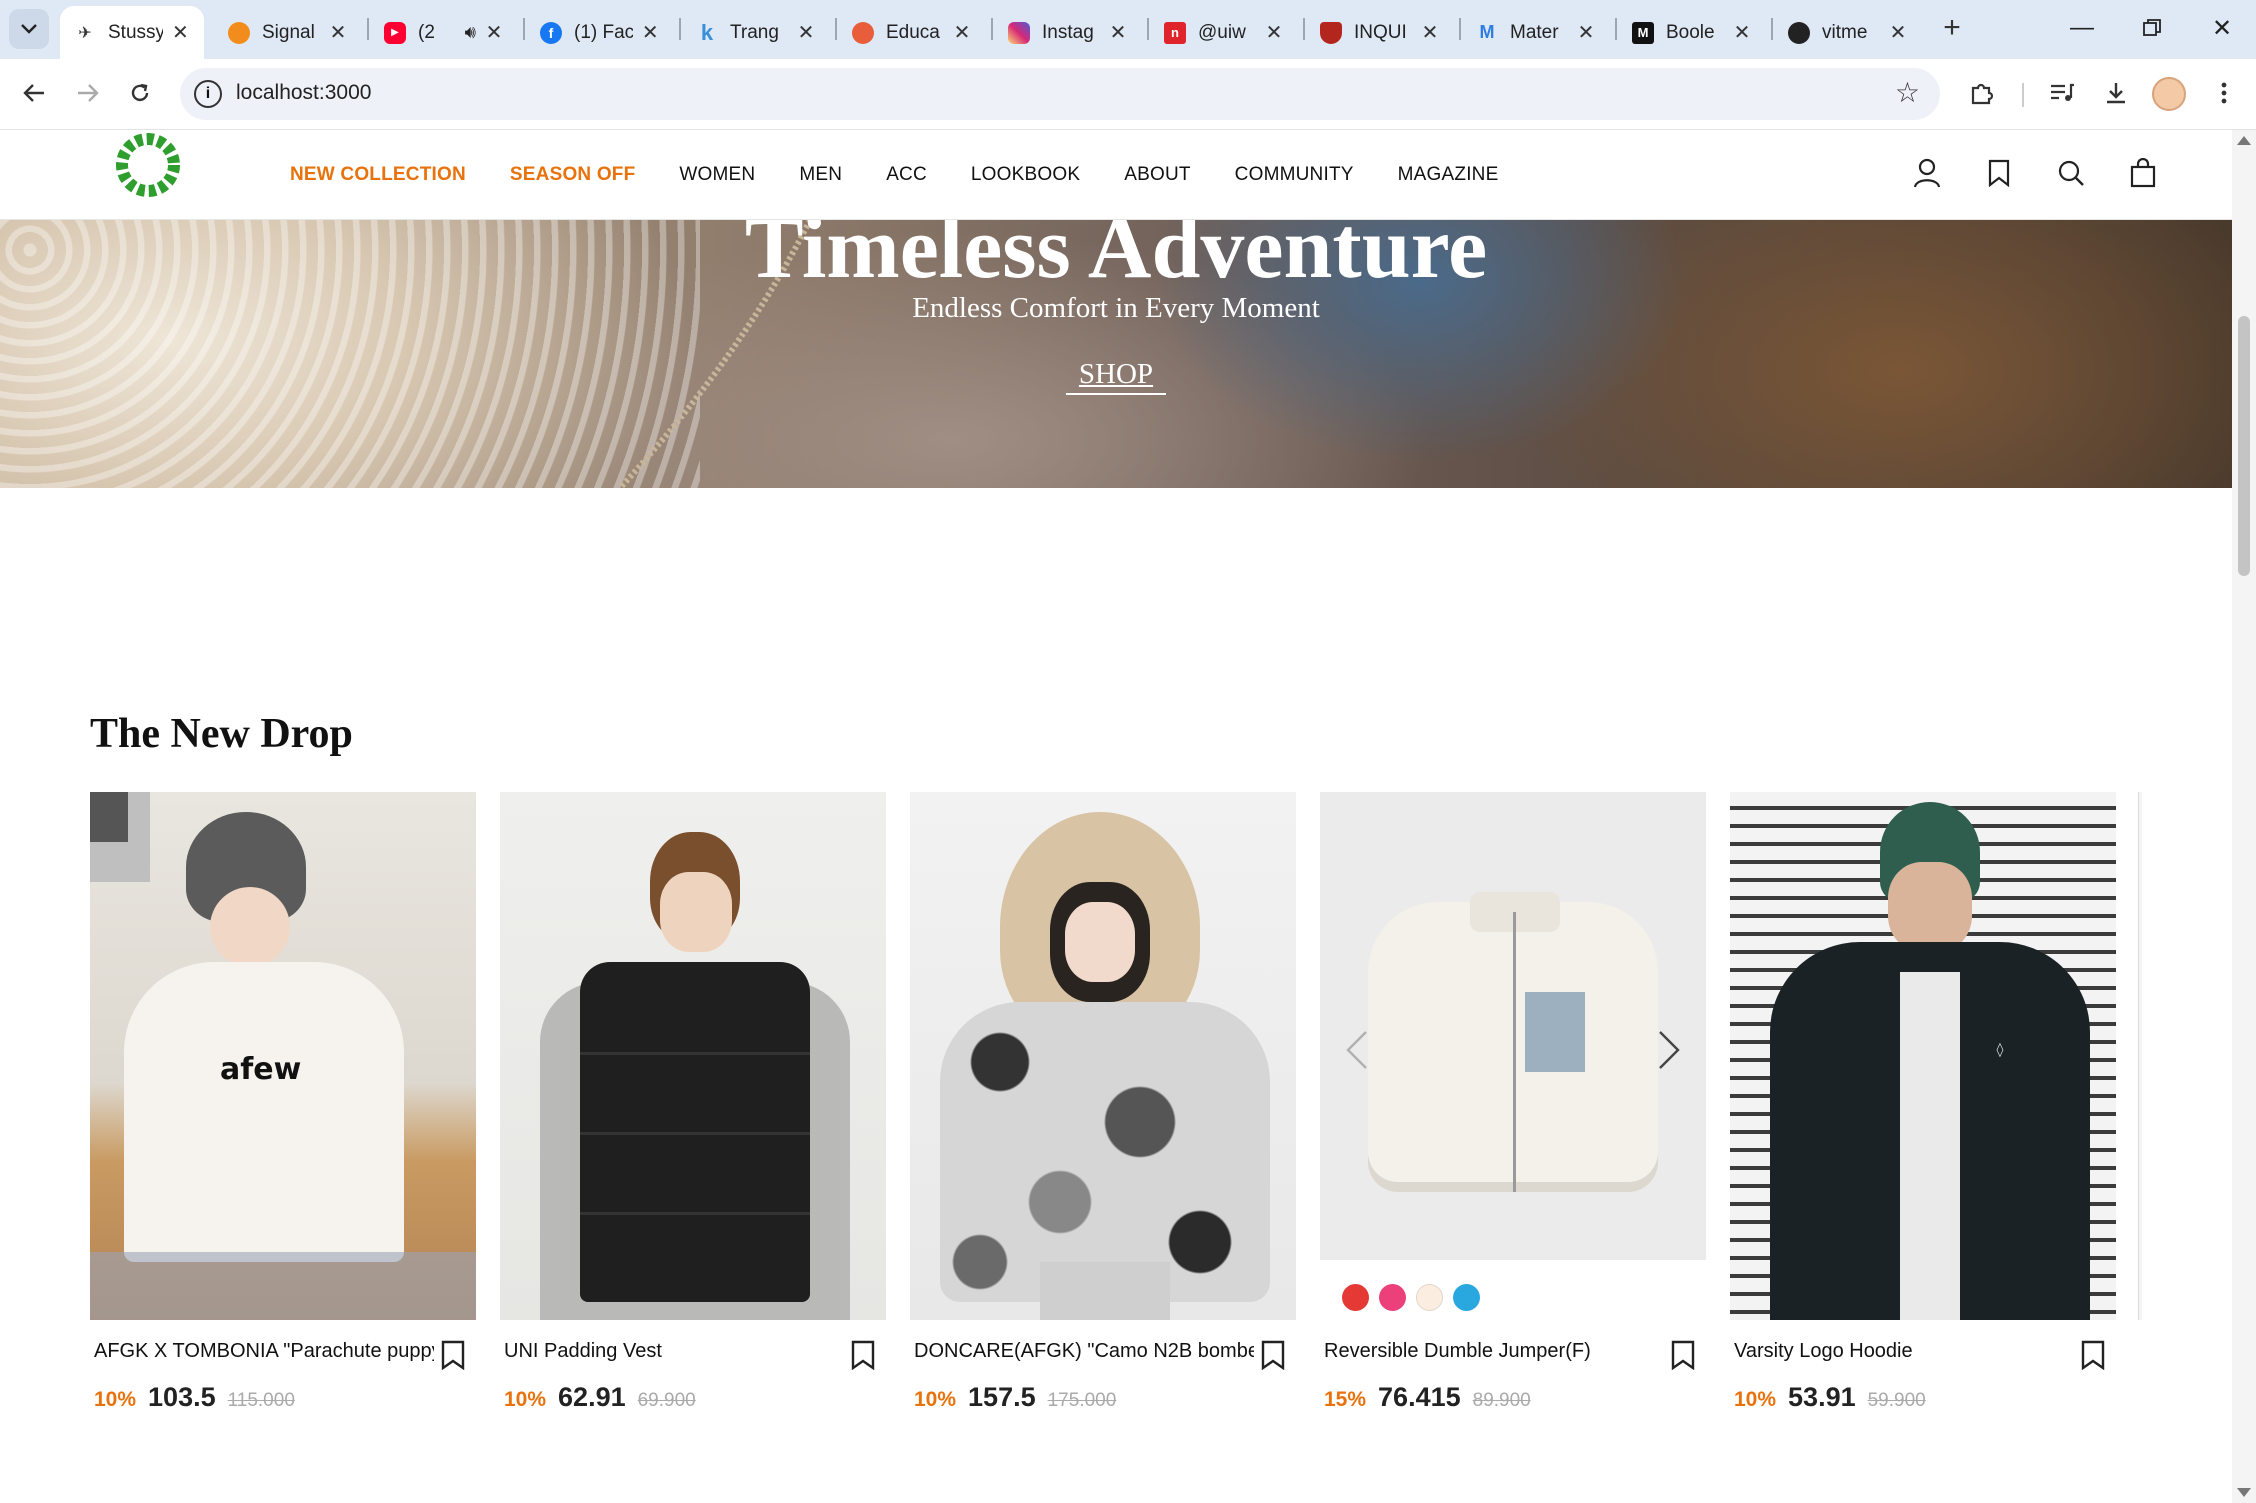 The image size is (2256, 1503). What do you see at coordinates (1927, 173) in the screenshot?
I see `account-button` at bounding box center [1927, 173].